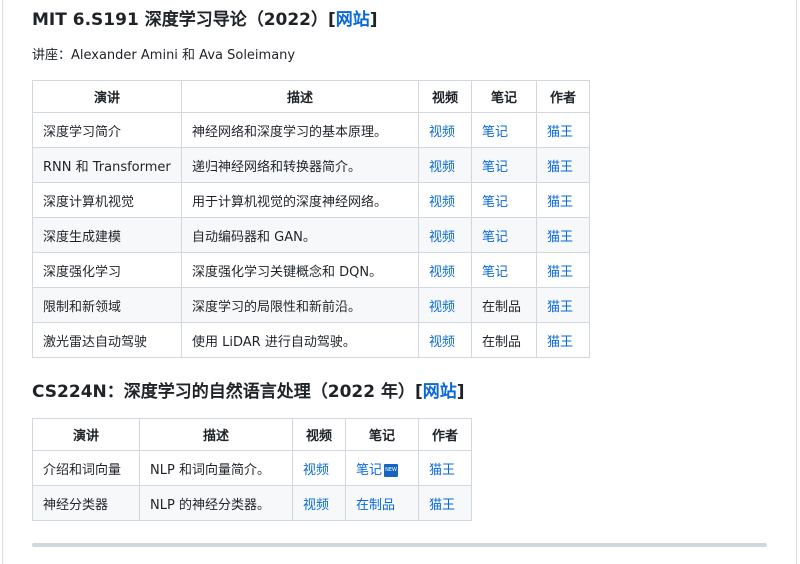  I want to click on description-cell: 深度学习的局限性和新前沿。, so click(300, 305).